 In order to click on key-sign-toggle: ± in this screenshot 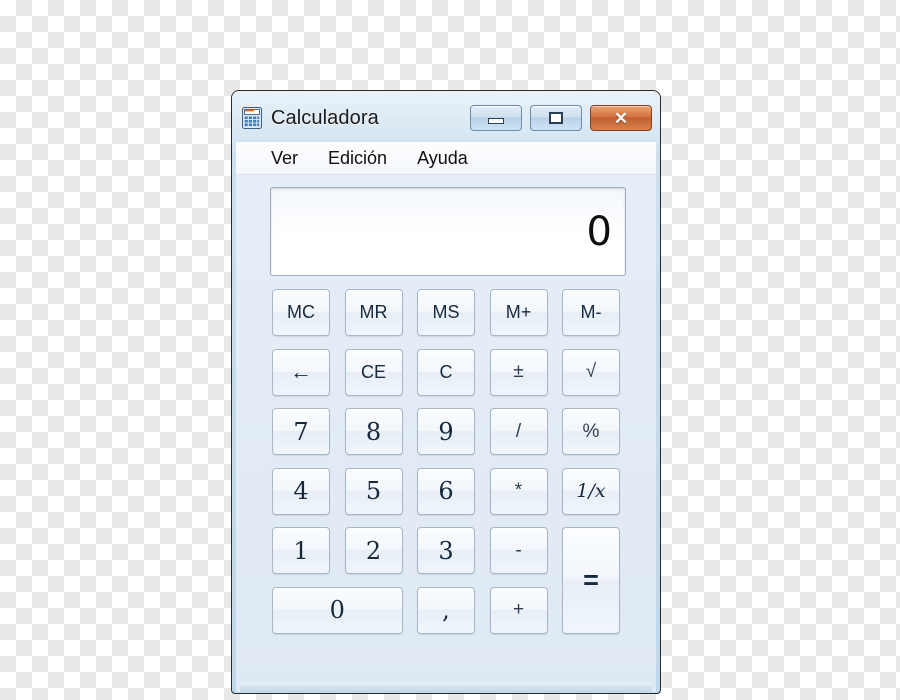, I will do `click(518, 372)`.